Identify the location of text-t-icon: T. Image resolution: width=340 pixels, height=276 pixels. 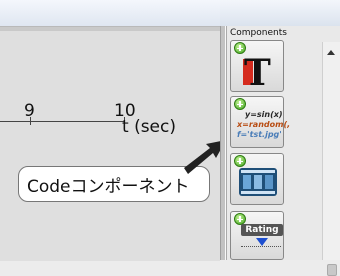
(257, 71).